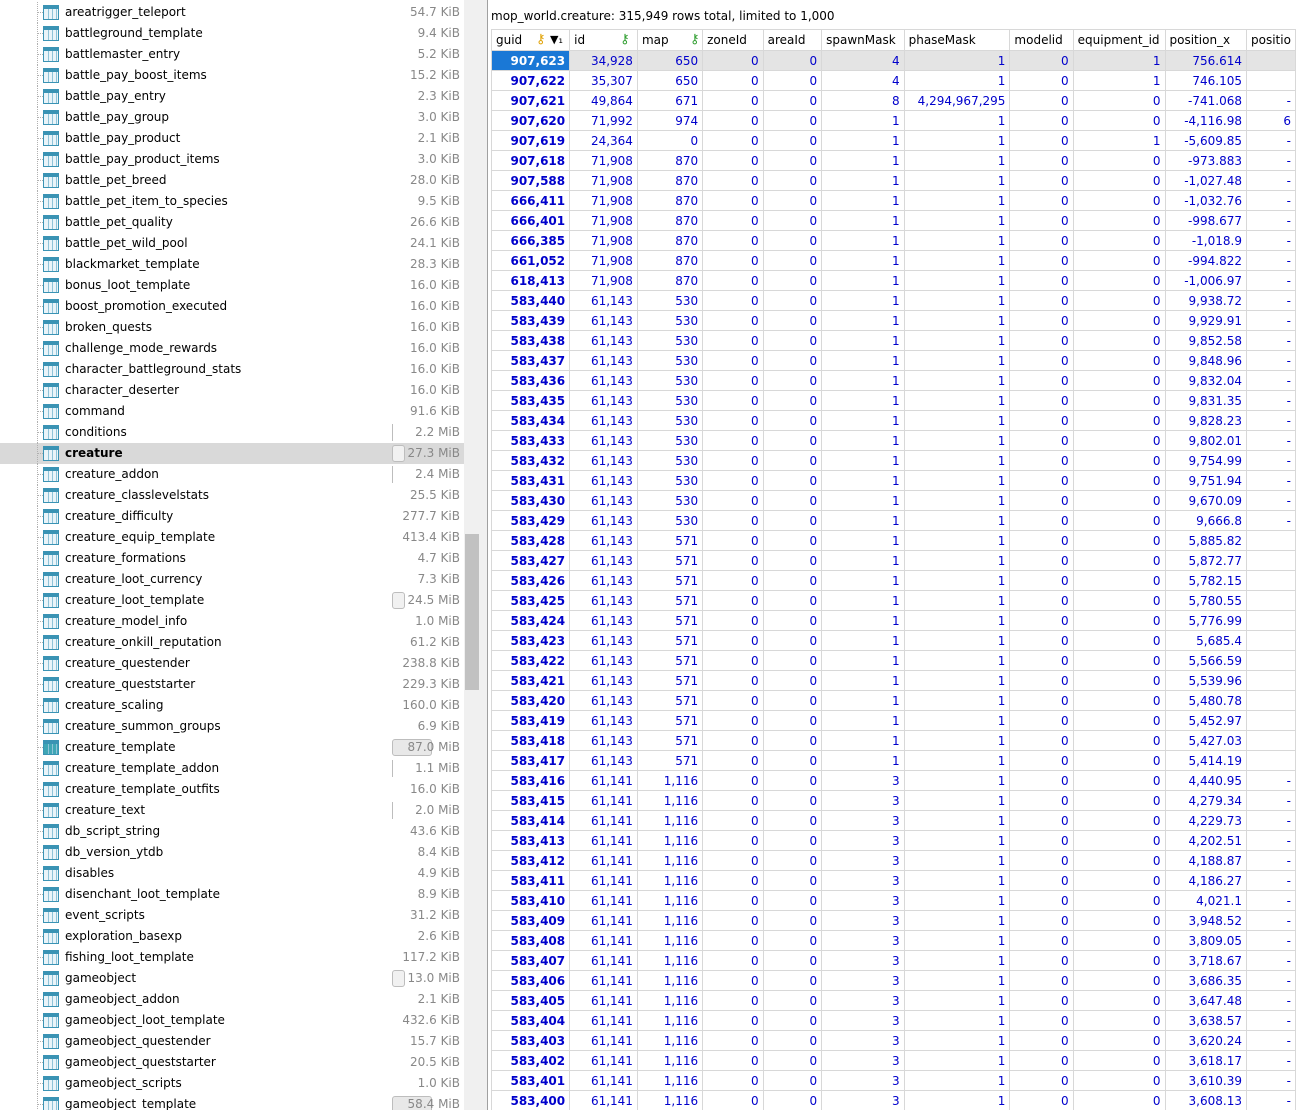 This screenshot has height=1110, width=1296. I want to click on cell-spawnMask: 4, so click(863, 80).